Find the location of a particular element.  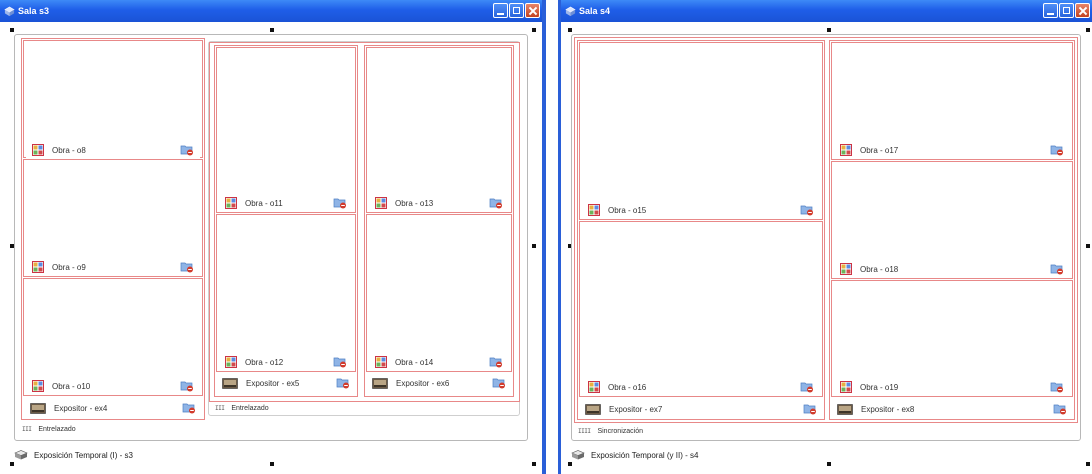

exhibition-footer: Exposición Temporal (I) - s3 is located at coordinates (73, 455).